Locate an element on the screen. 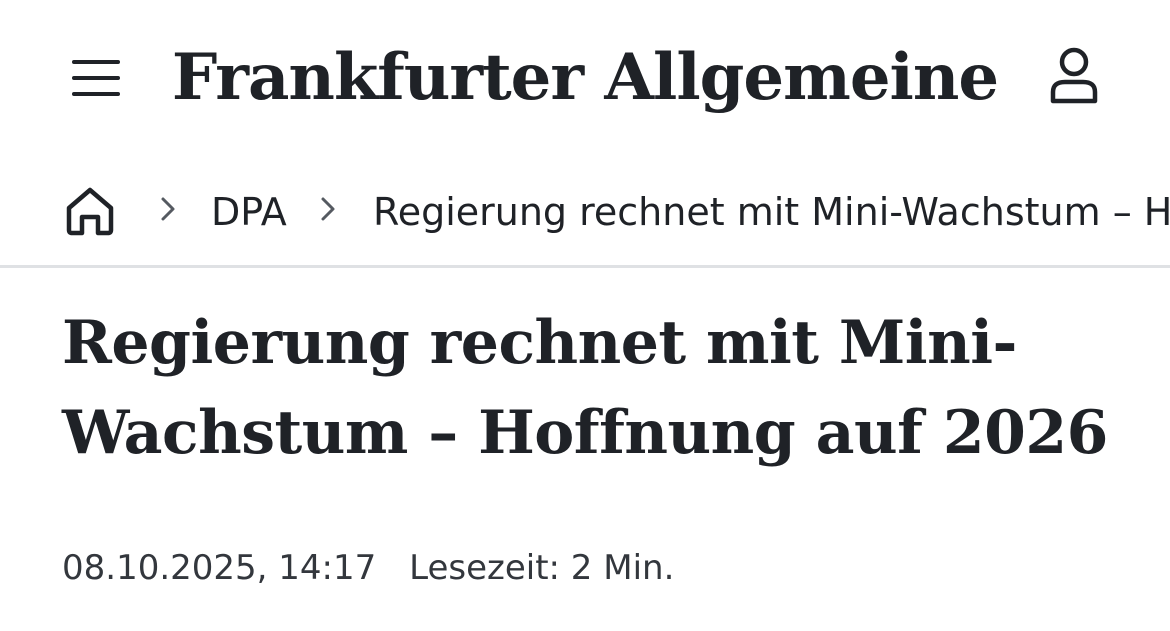  reading-time: Lesezeit: 2 Min. is located at coordinates (542, 568).